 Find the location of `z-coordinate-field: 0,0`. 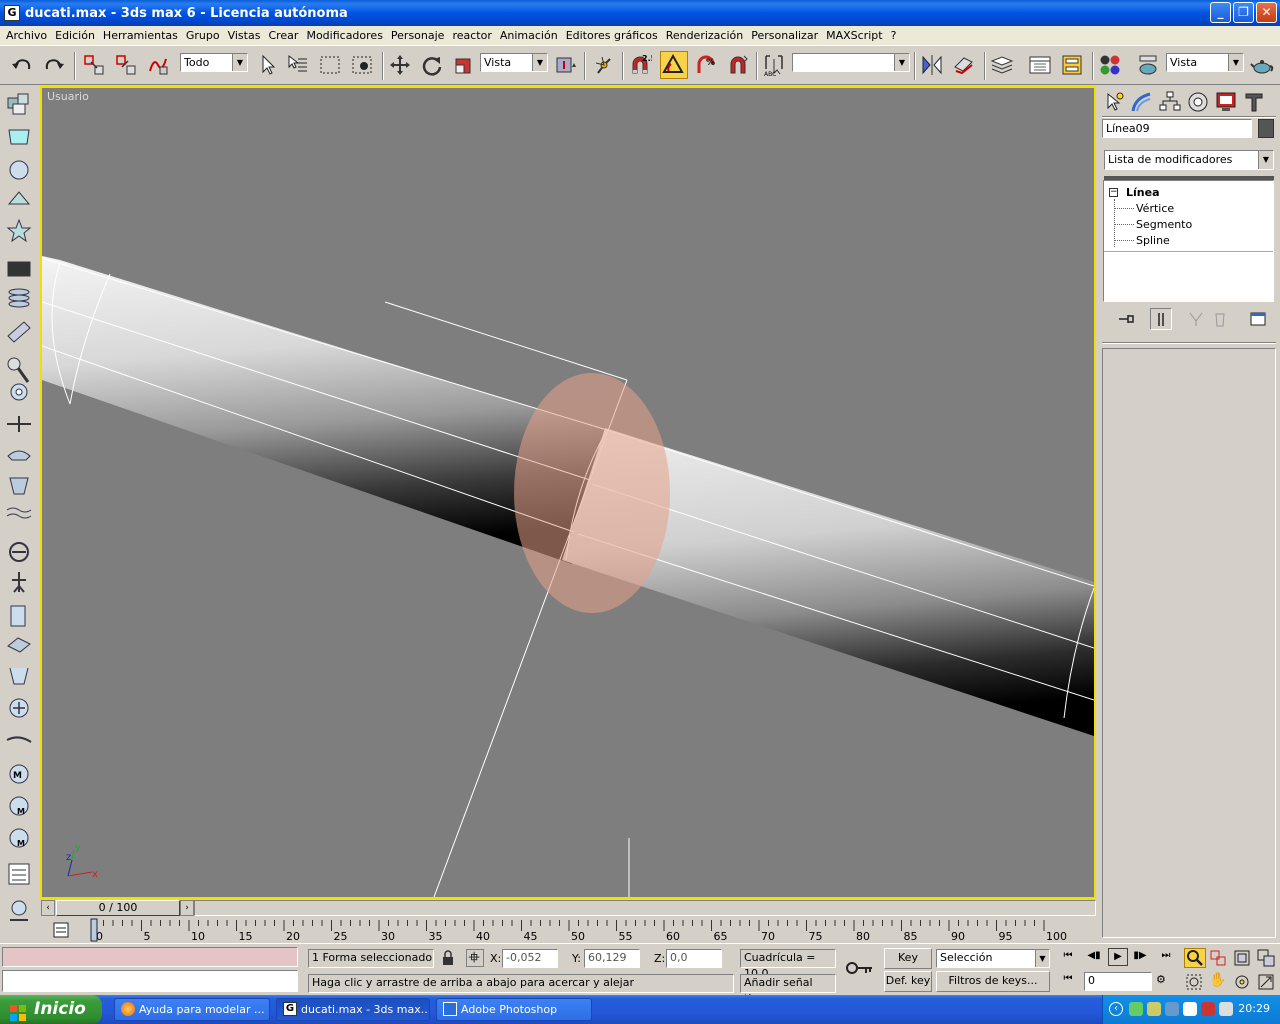

z-coordinate-field: 0,0 is located at coordinates (694, 958).